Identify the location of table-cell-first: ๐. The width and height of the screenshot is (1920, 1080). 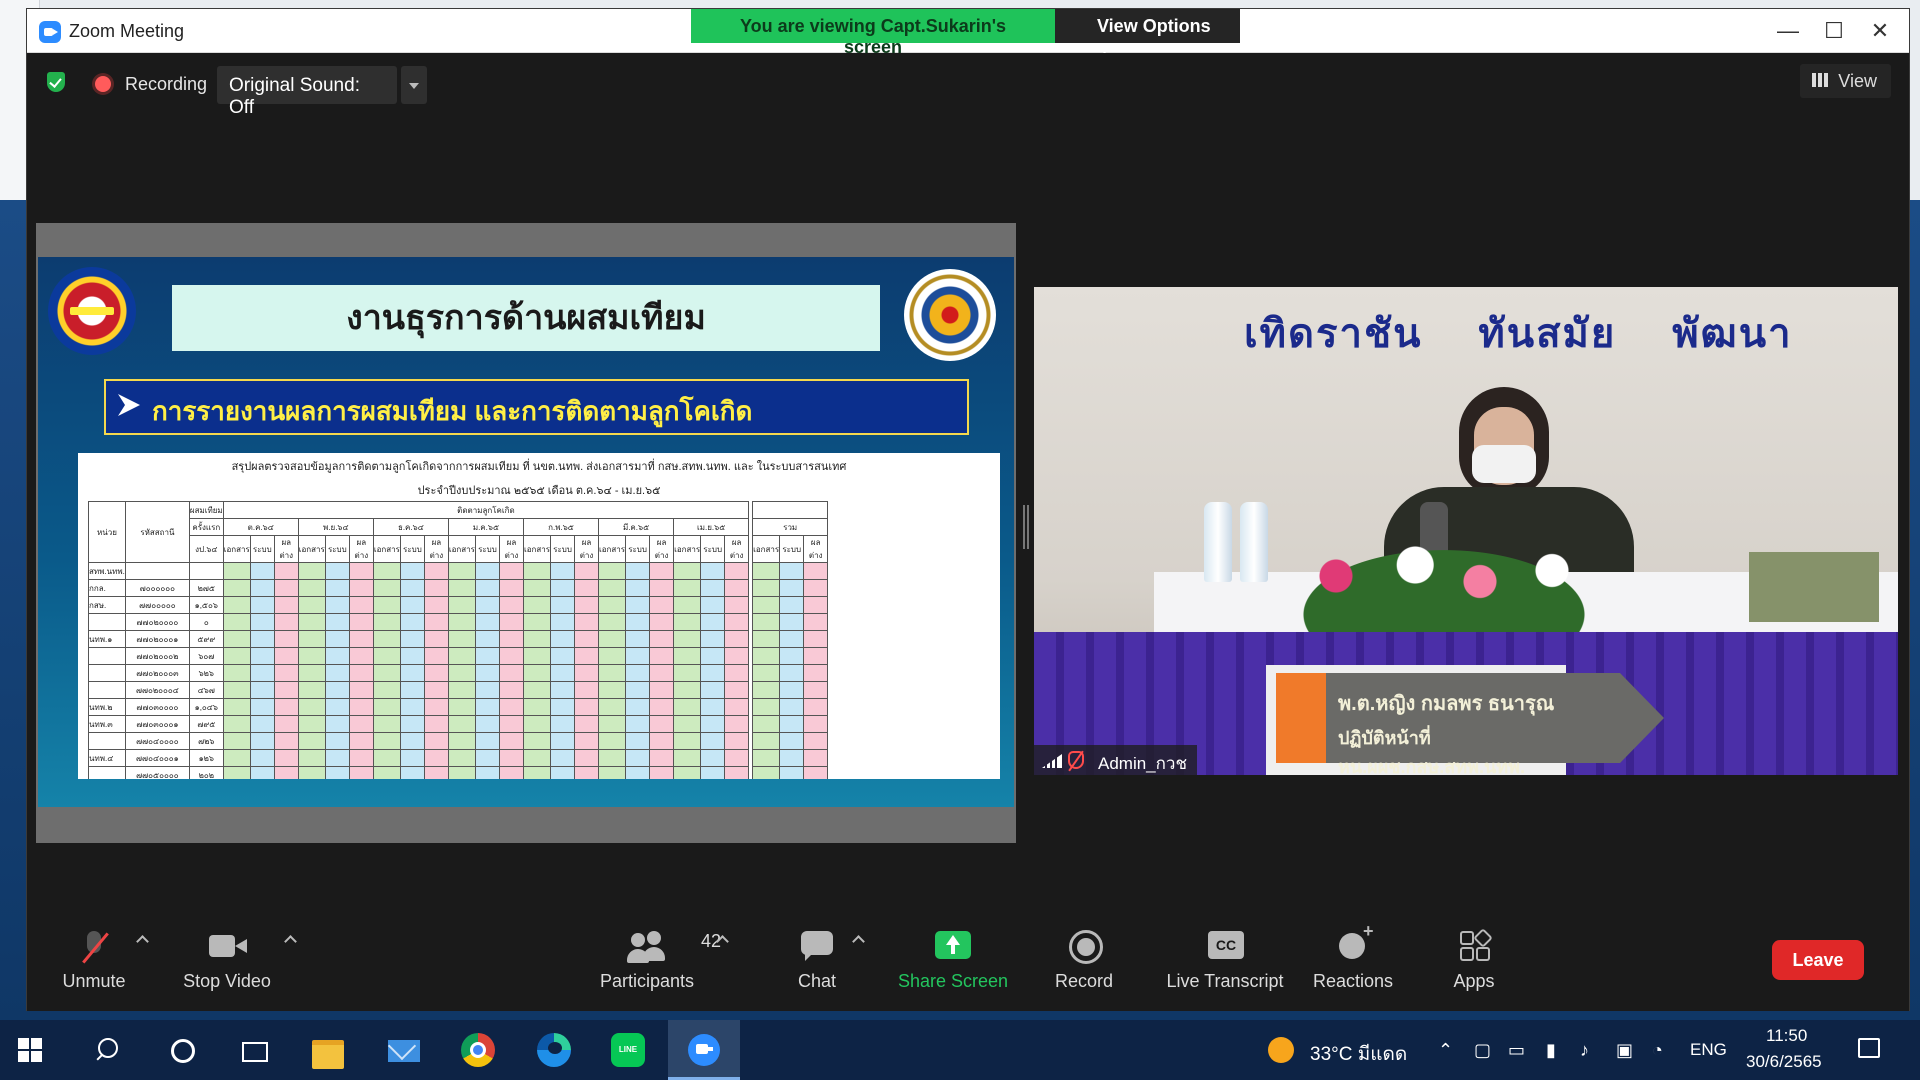
(206, 622).